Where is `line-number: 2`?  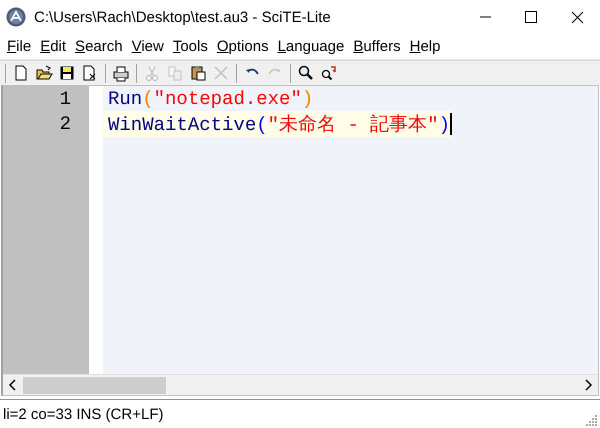
line-number: 2 is located at coordinates (65, 124).